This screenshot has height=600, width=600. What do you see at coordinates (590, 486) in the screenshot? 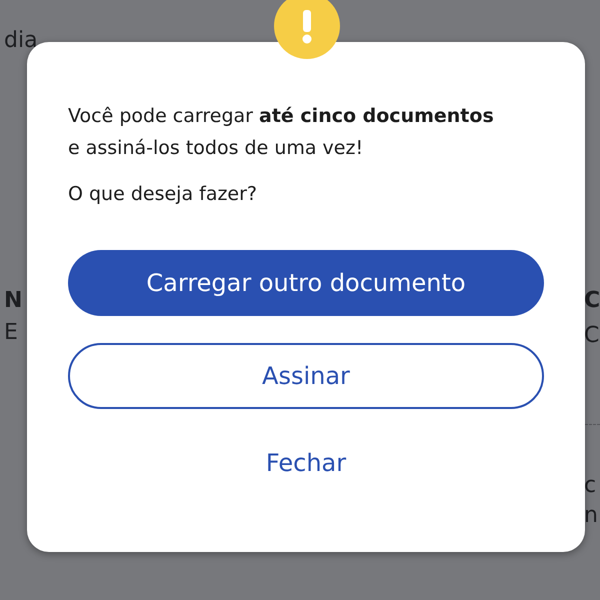
I see `background-text: c` at bounding box center [590, 486].